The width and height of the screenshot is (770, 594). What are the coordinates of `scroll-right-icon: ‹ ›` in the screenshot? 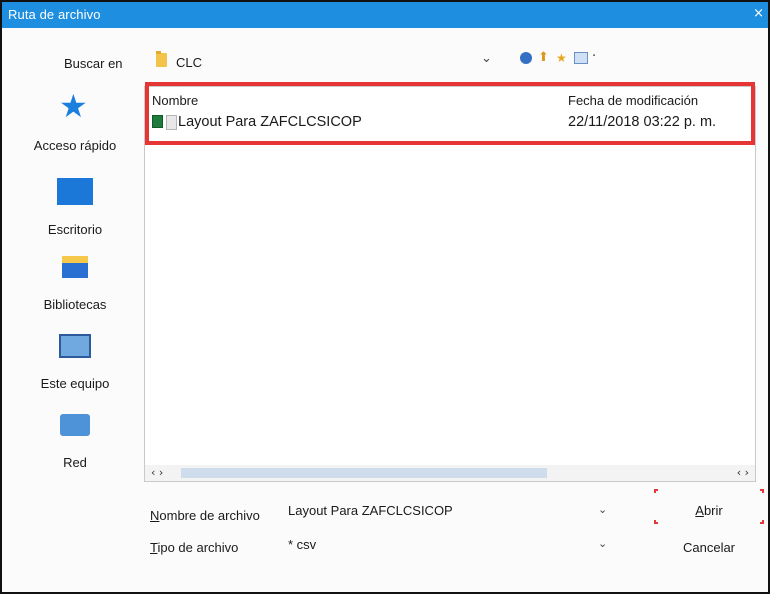 It's located at (743, 472).